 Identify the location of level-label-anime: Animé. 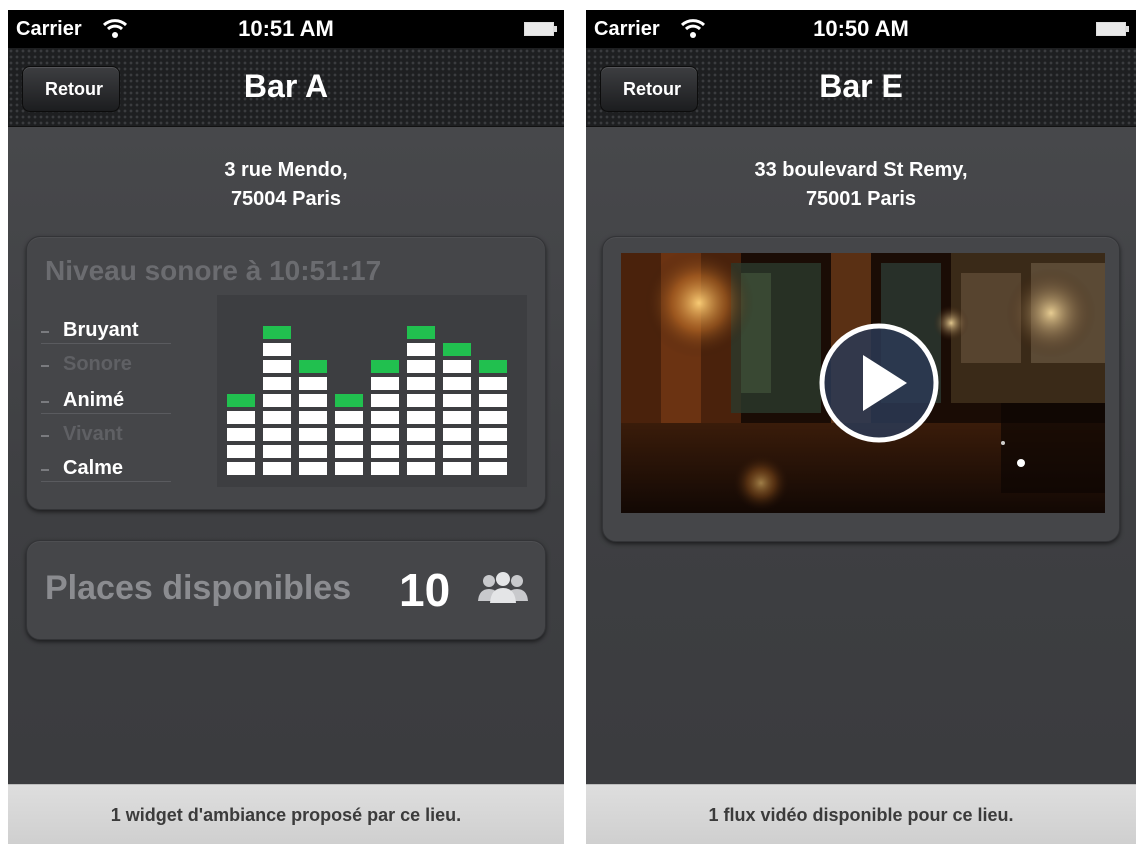
(94, 400).